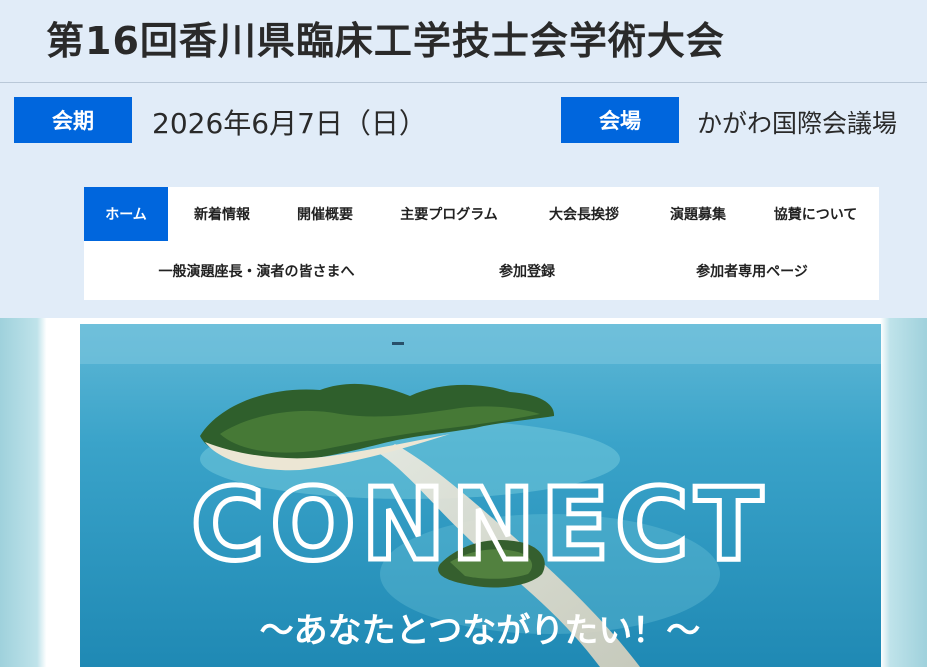 The image size is (927, 667). I want to click on nav-row-1: ホーム 新着情報 開催概要 主要プログラム 大会長挨拶 演題募集 協賛について, so click(481, 214).